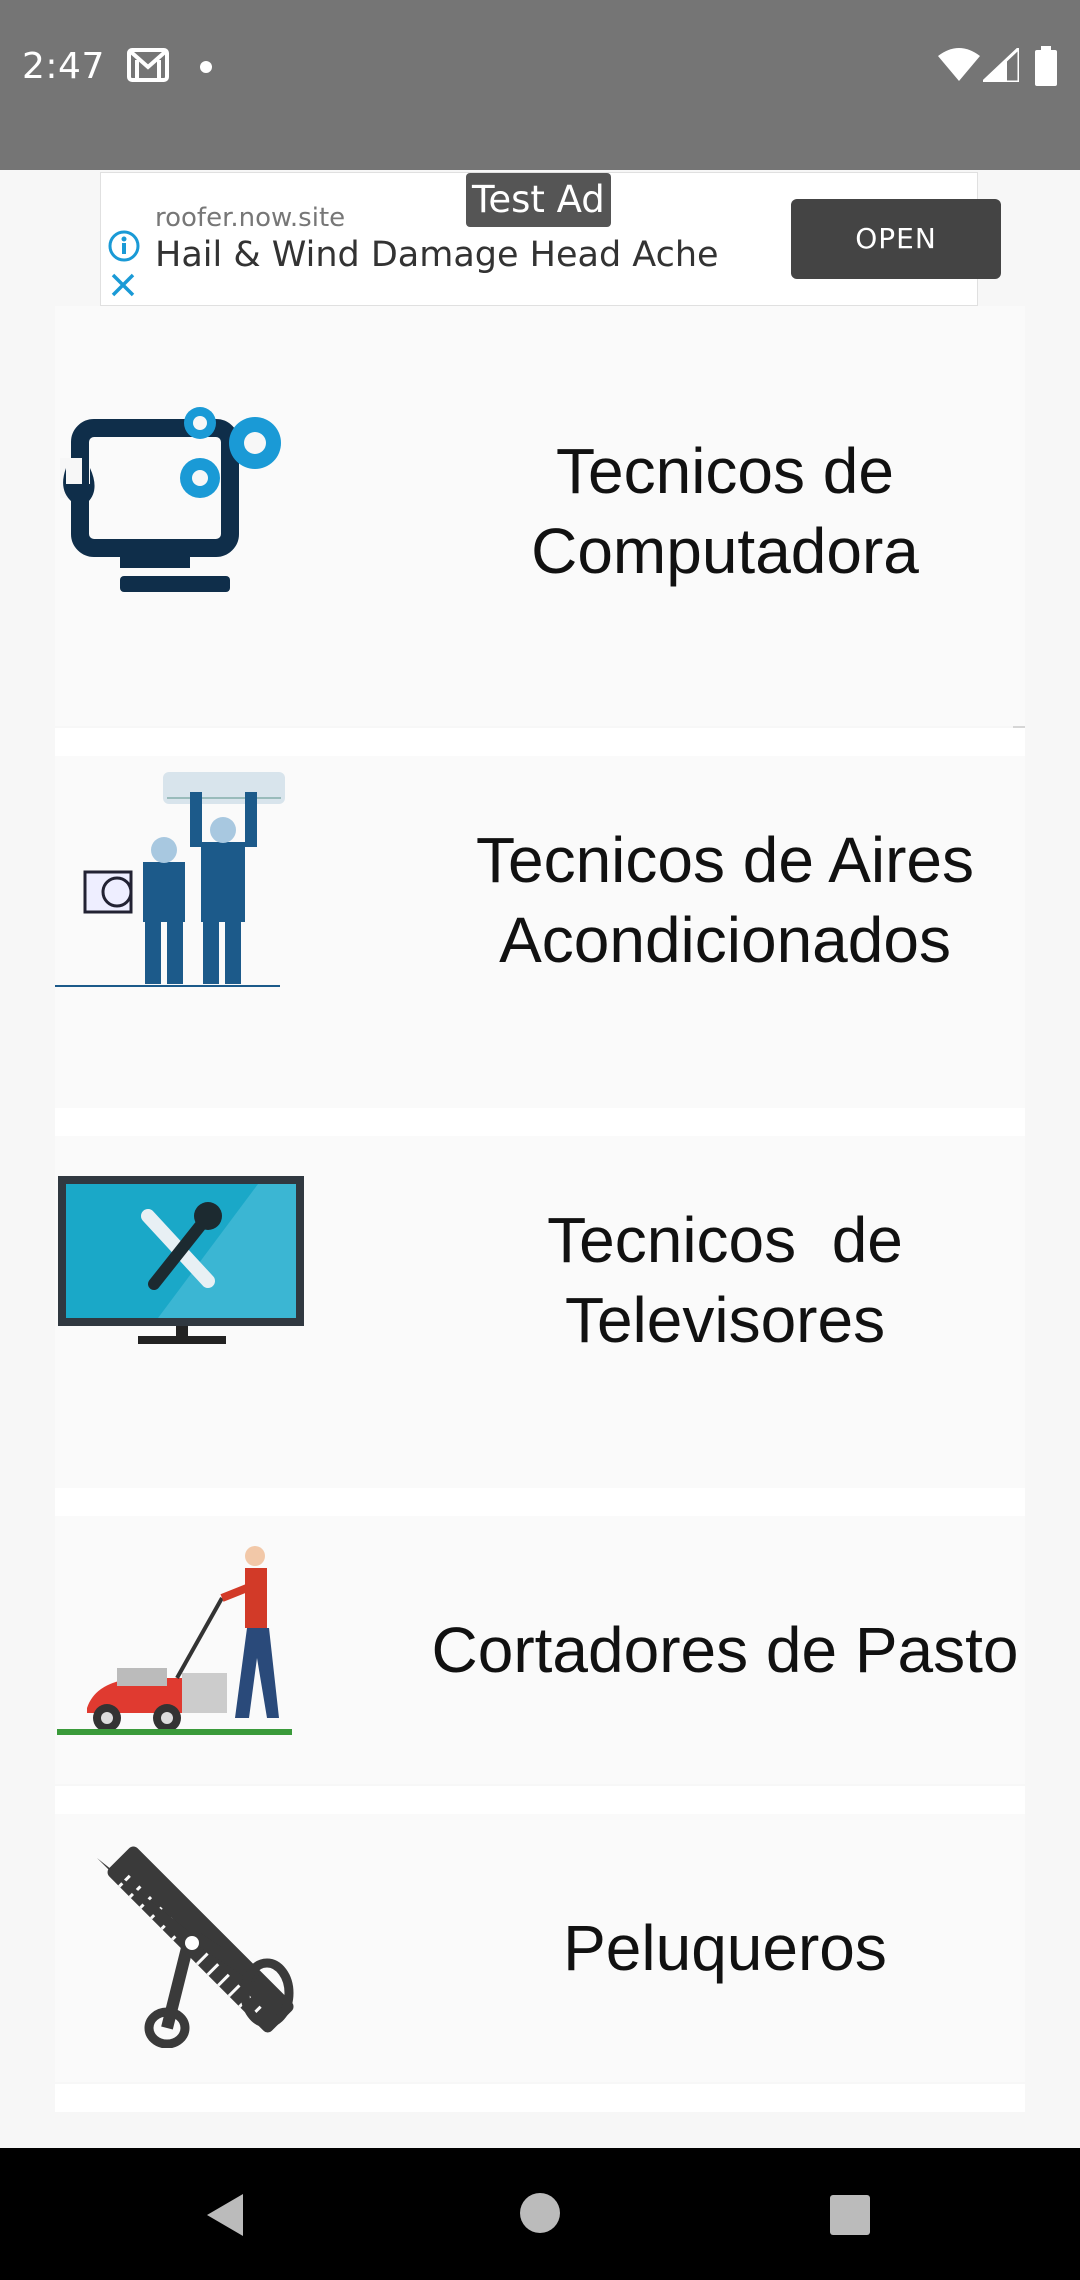 The width and height of the screenshot is (1080, 2280). Describe the element at coordinates (725, 1650) in the screenshot. I see `category-label-line1: Cortadores de Pasto` at that location.